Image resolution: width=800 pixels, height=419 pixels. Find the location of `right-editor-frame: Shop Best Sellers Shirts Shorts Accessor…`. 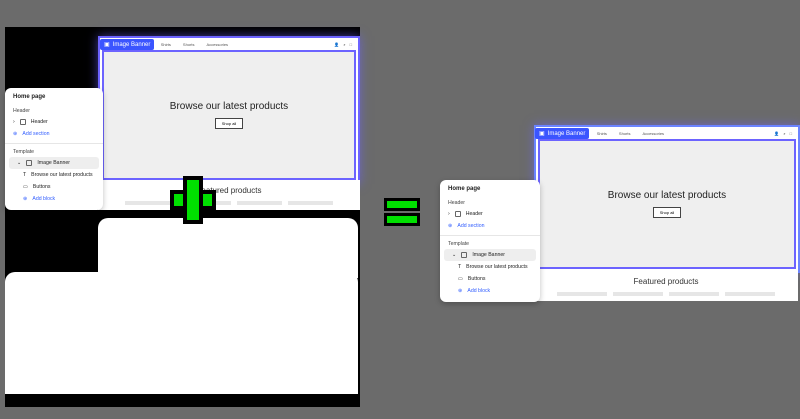

right-editor-frame: Shop Best Sellers Shirts Shorts Accessor… is located at coordinates (667, 199).